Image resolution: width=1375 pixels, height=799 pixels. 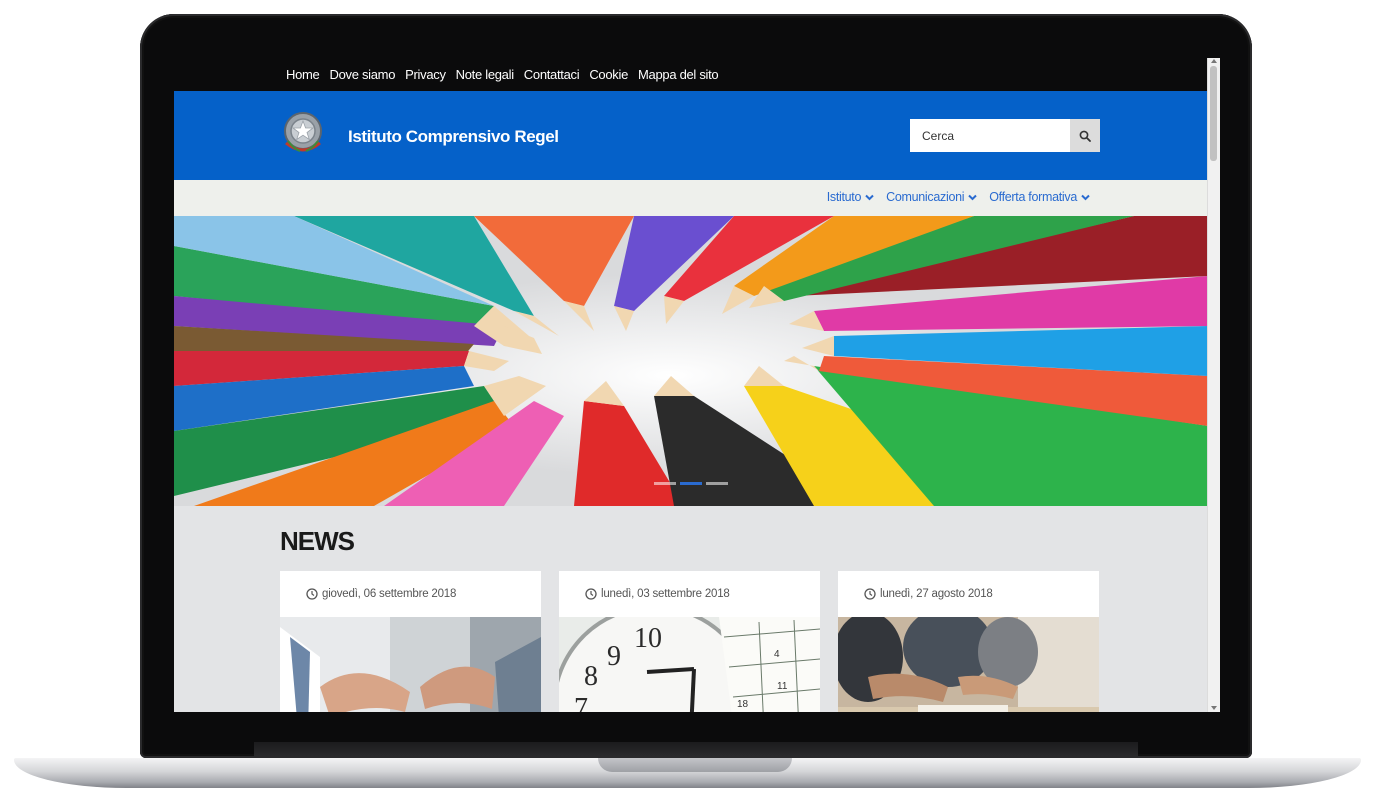 I want to click on news-date-text: giovedì, 06 settembre 2018, so click(x=389, y=594).